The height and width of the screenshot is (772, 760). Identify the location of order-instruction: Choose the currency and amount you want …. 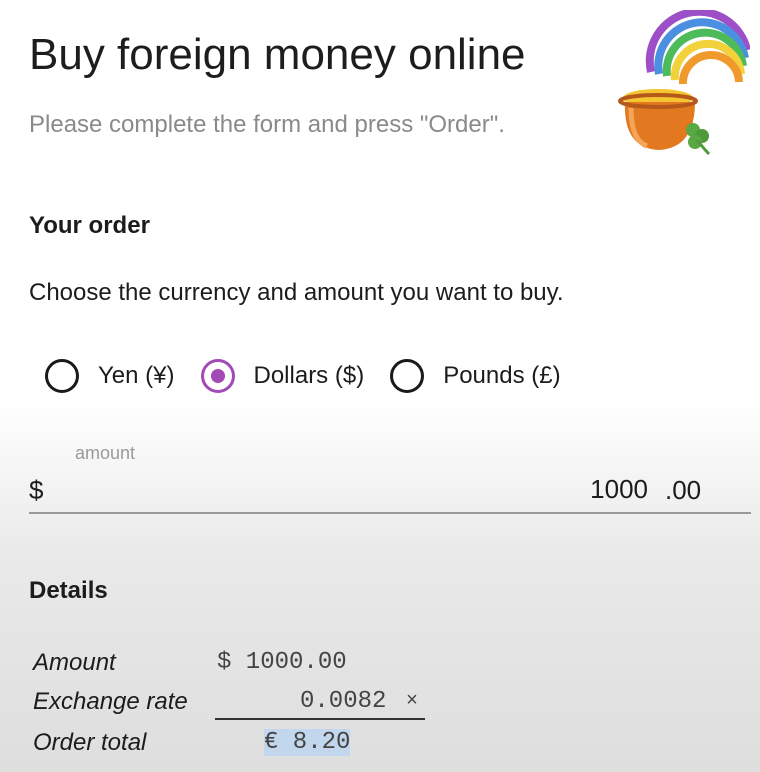
(296, 292).